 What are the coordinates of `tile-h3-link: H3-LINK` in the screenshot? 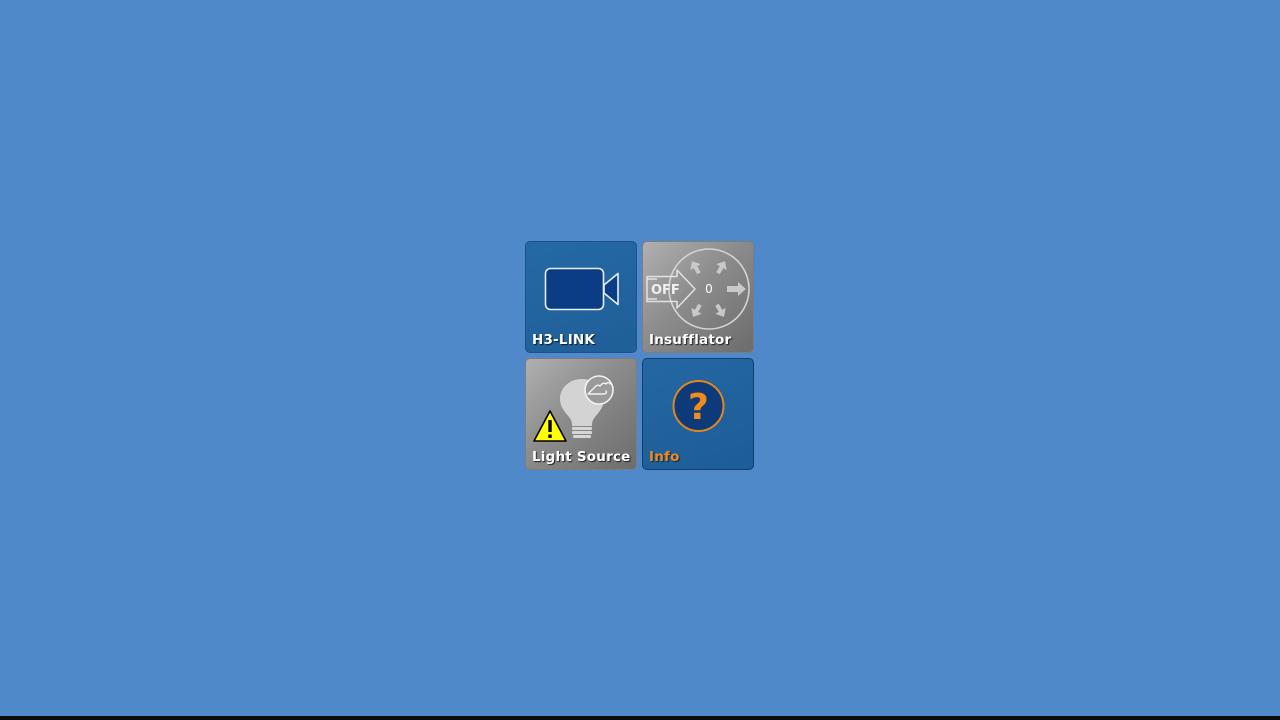 It's located at (581, 297).